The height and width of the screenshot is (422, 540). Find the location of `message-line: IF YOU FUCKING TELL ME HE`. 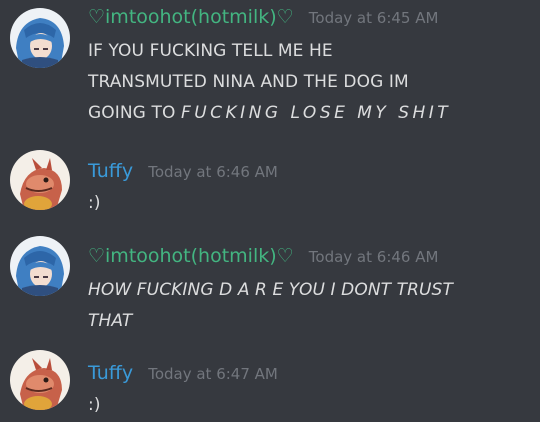

message-line: IF YOU FUCKING TELL ME HE is located at coordinates (210, 51).